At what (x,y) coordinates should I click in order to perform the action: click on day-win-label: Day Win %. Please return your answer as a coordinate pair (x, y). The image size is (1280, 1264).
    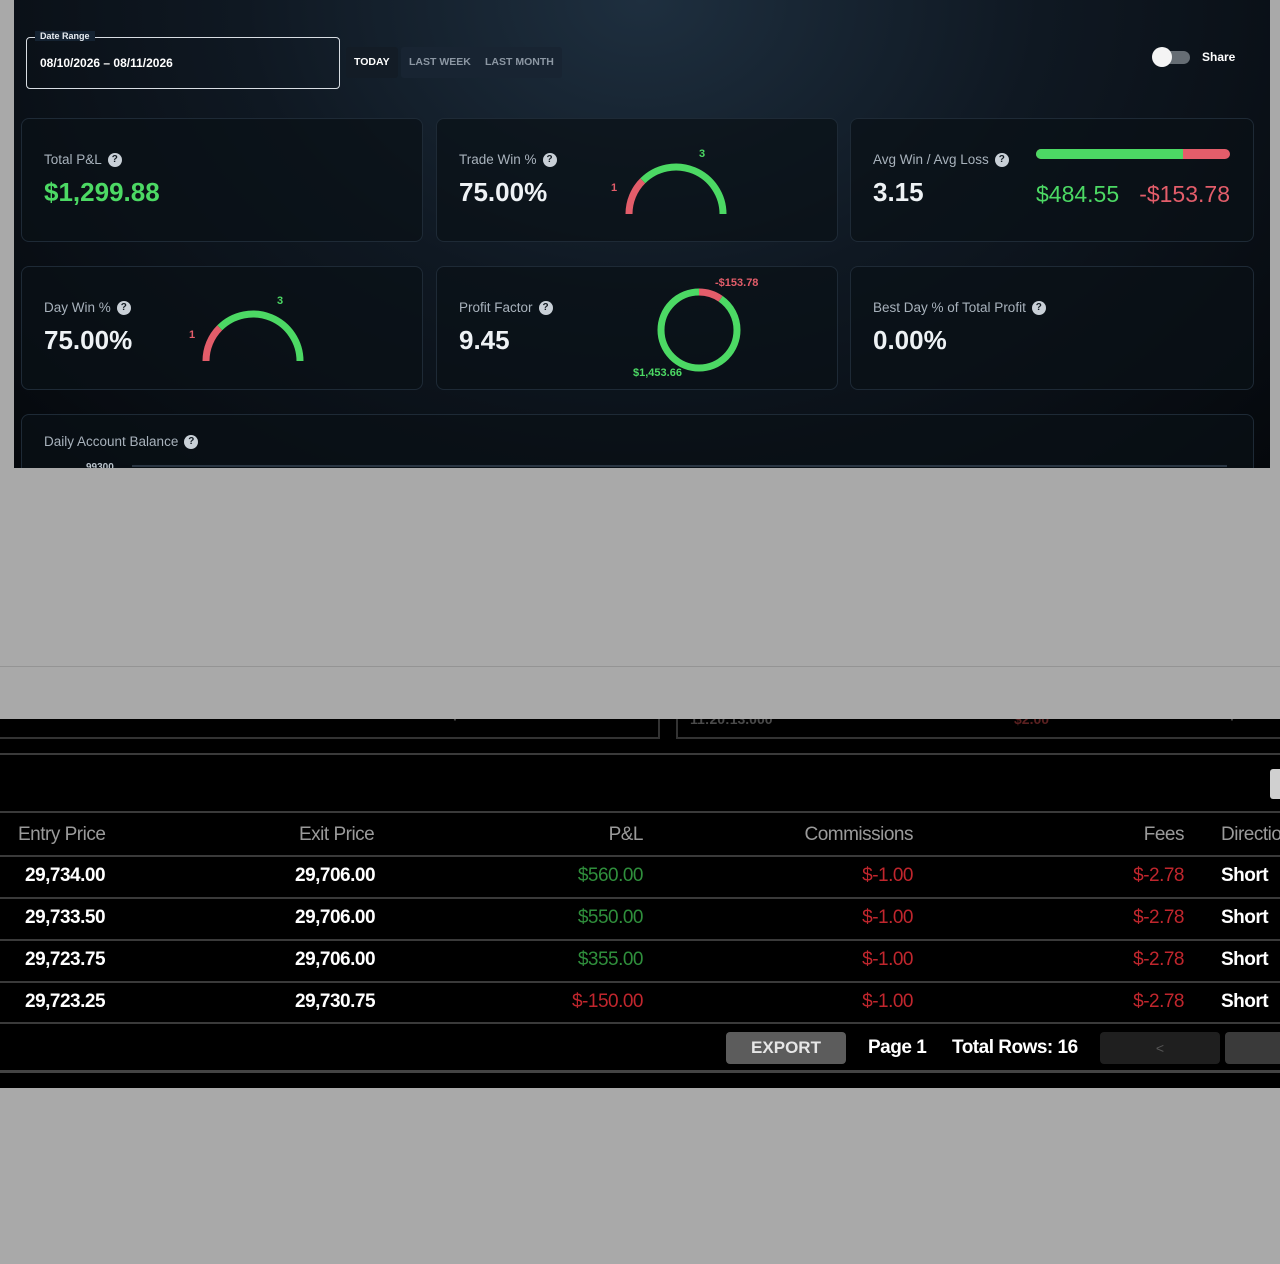
    Looking at the image, I should click on (77, 307).